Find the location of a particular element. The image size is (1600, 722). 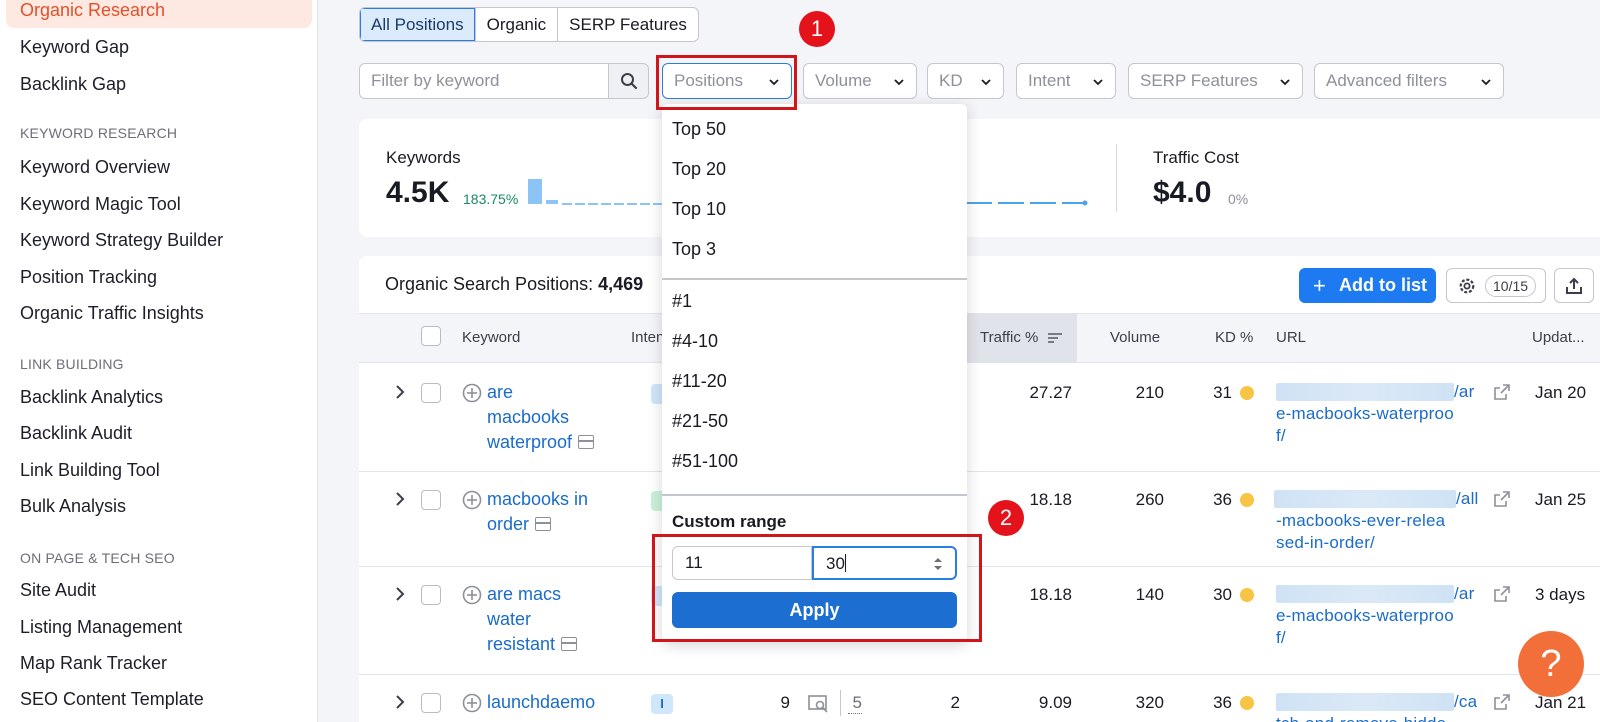

sidebar-item-site-audit: Site Audit is located at coordinates (58, 590).